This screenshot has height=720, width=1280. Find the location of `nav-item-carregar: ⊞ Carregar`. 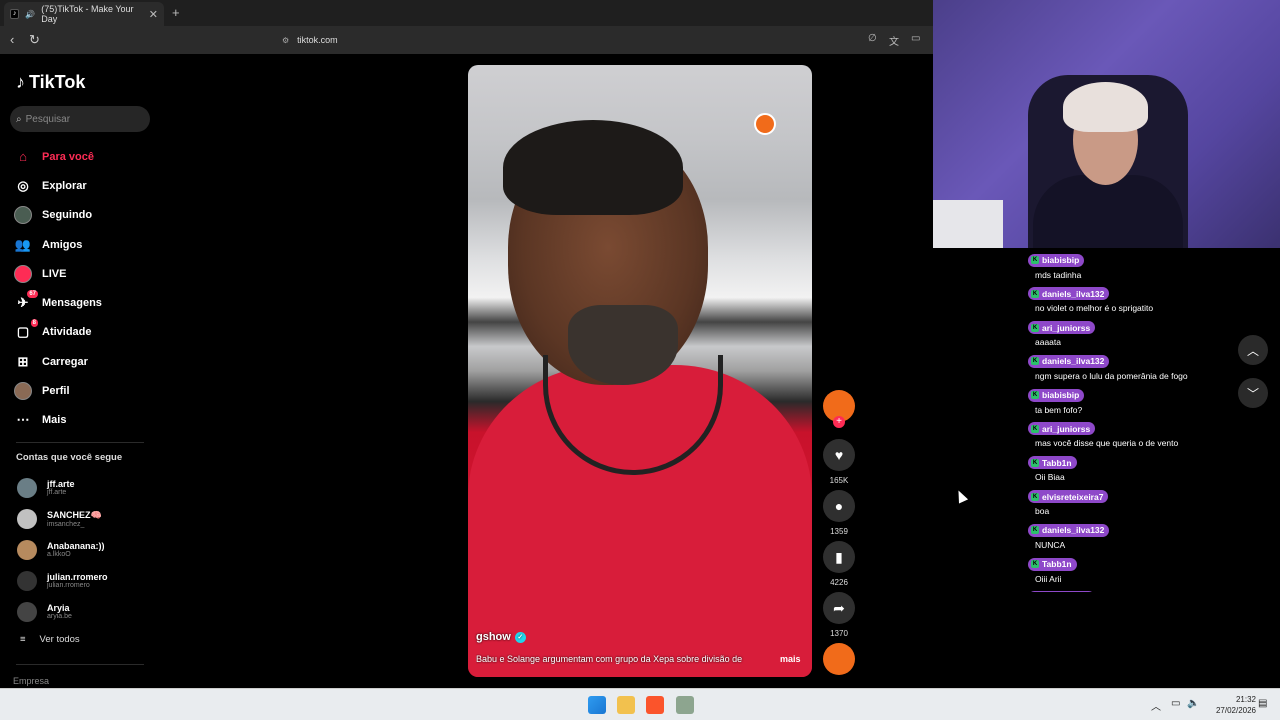

nav-item-carregar: ⊞ Carregar is located at coordinates (84, 361).